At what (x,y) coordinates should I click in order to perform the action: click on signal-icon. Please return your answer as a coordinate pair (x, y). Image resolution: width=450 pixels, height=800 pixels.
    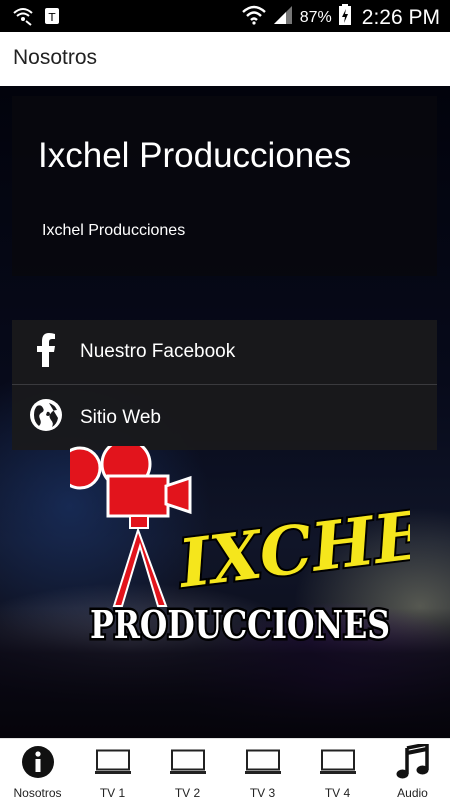
    Looking at the image, I should click on (283, 18).